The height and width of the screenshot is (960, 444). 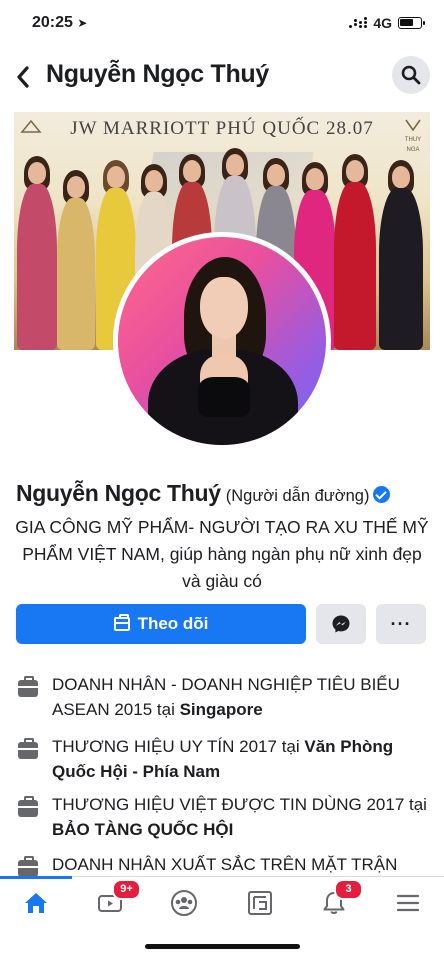 I want to click on chevron-left-icon, so click(x=23, y=77).